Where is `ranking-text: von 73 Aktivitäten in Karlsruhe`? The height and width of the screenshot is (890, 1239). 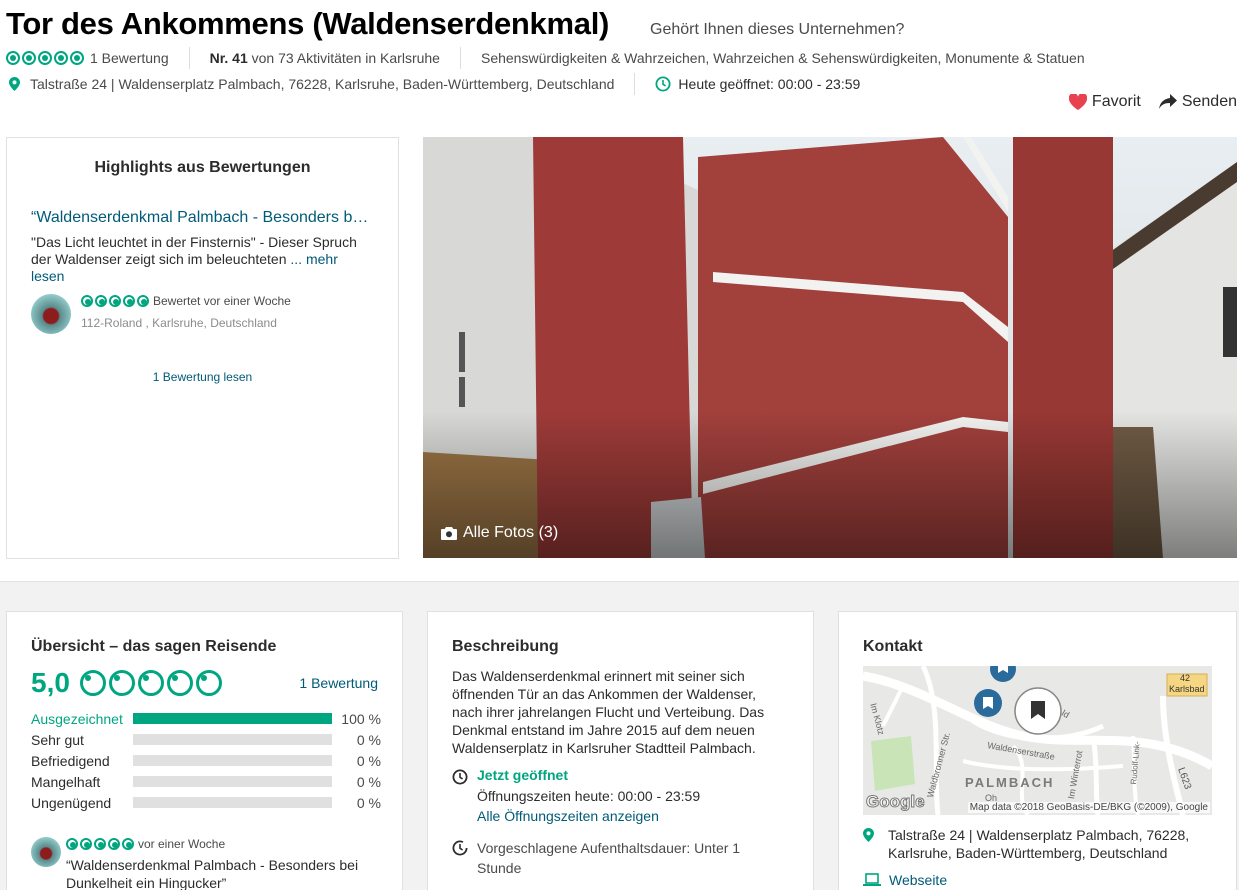
ranking-text: von 73 Aktivitäten in Karlsruhe is located at coordinates (345, 58).